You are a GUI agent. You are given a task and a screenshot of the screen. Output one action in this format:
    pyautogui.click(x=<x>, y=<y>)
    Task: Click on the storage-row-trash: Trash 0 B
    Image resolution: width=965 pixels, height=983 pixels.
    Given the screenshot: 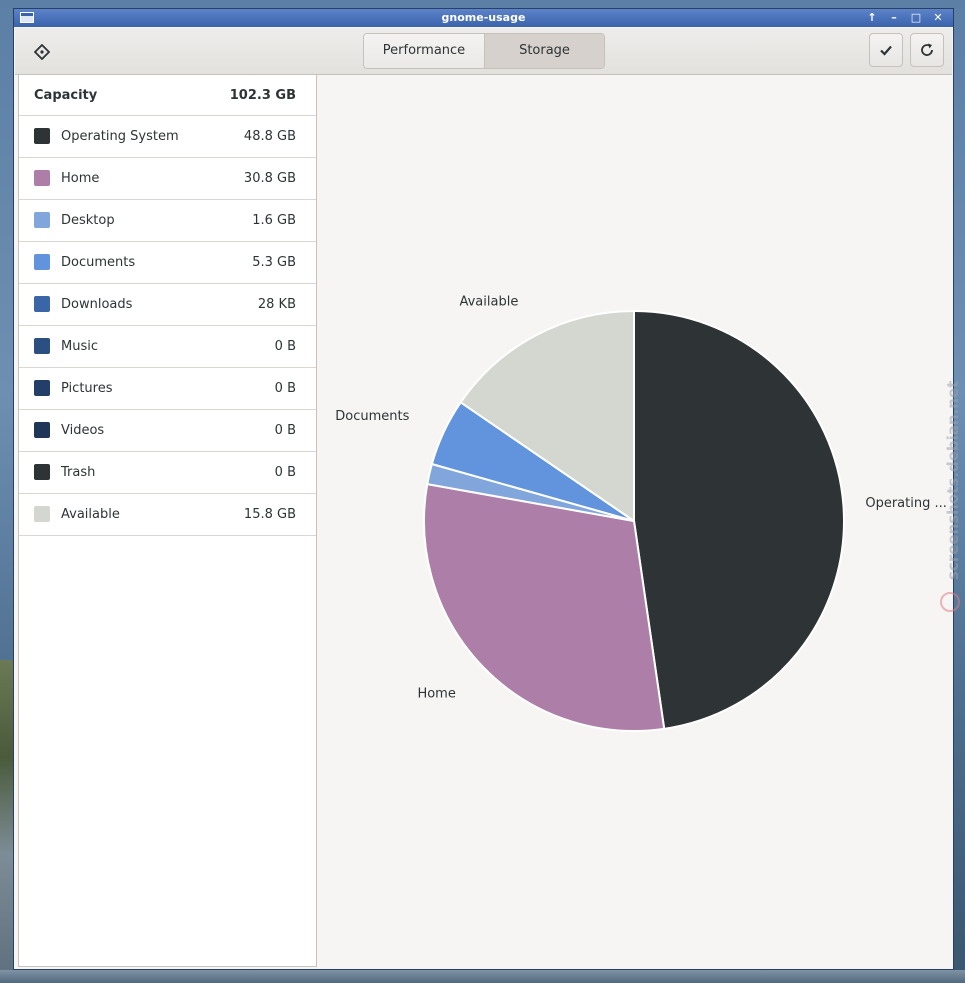 What is the action you would take?
    pyautogui.click(x=167, y=473)
    